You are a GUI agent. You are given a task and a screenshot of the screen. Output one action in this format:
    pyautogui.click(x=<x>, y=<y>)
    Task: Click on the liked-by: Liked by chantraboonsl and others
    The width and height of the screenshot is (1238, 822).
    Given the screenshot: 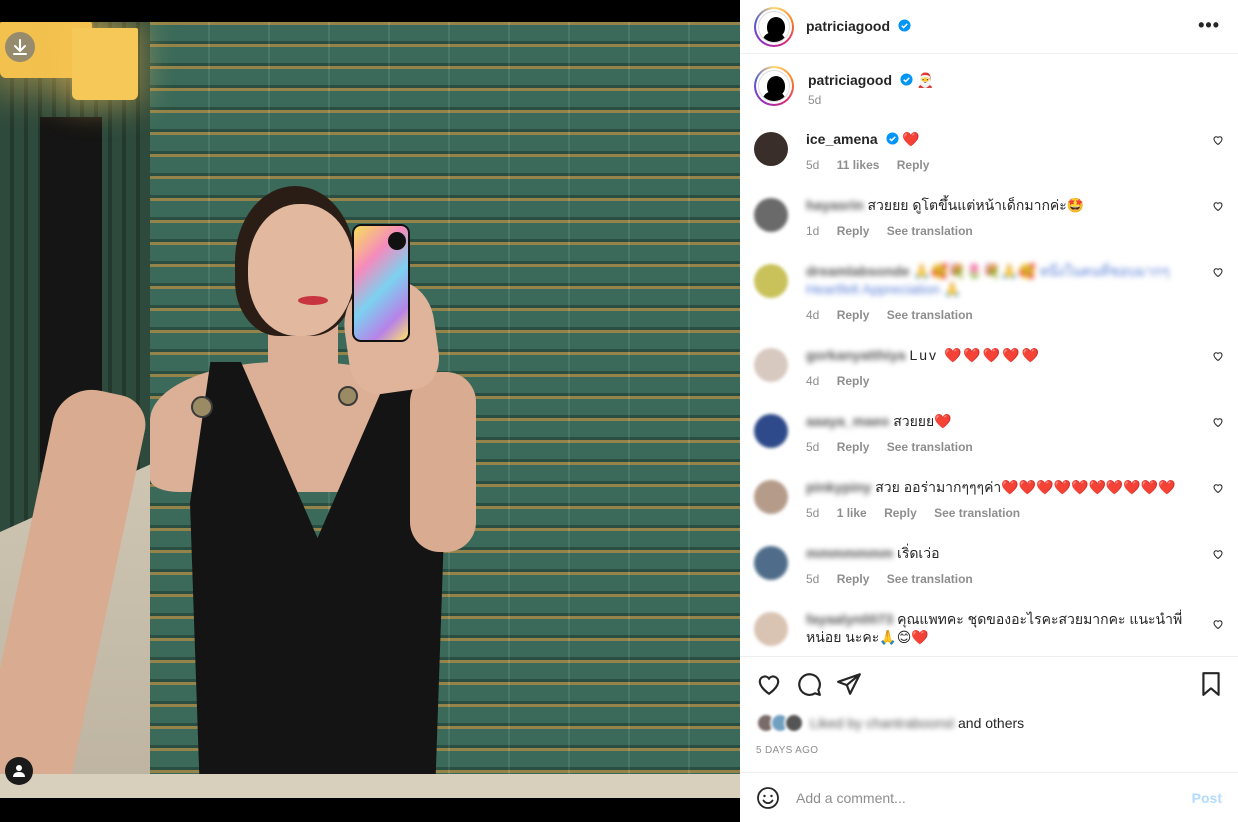 What is the action you would take?
    pyautogui.click(x=890, y=723)
    